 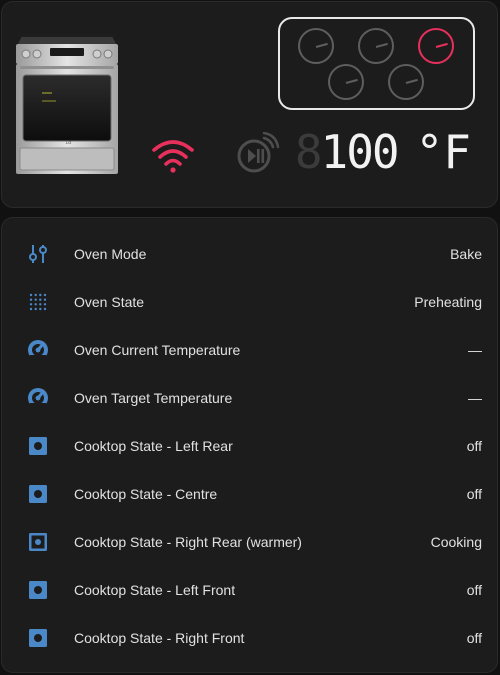 I want to click on tune-vertical-icon, so click(x=38, y=254).